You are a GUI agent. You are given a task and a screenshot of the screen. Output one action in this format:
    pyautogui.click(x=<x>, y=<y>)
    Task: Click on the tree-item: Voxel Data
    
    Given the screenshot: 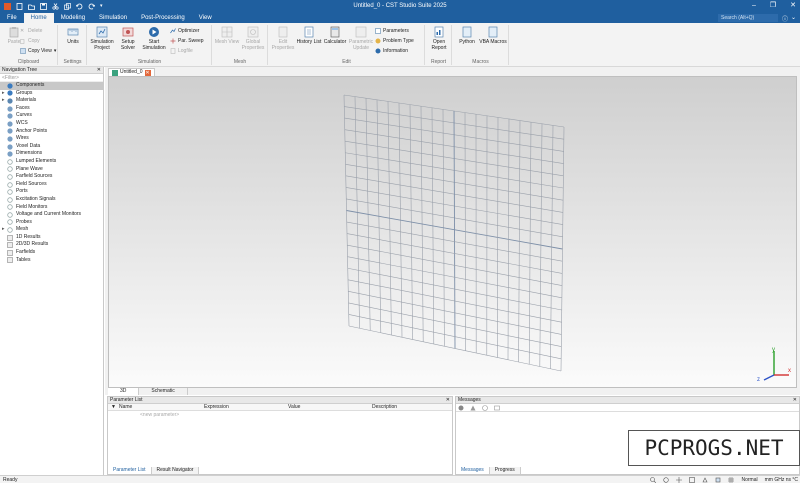 What is the action you would take?
    pyautogui.click(x=51, y=147)
    